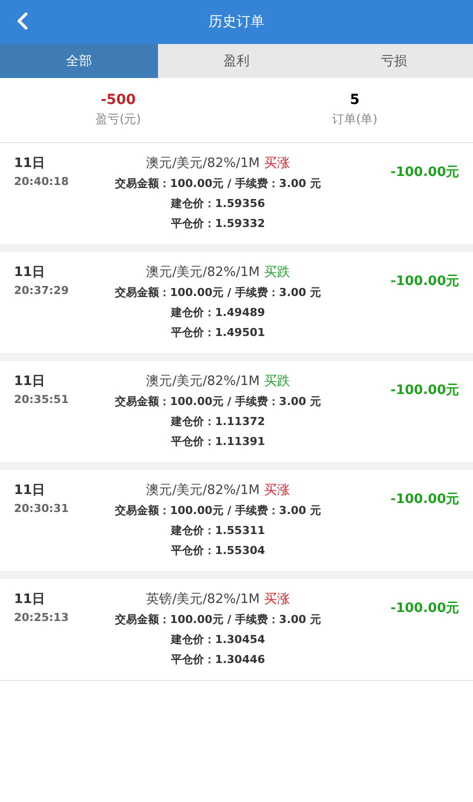 The height and width of the screenshot is (802, 473). What do you see at coordinates (42, 182) in the screenshot?
I see `order-time: 20:40:18` at bounding box center [42, 182].